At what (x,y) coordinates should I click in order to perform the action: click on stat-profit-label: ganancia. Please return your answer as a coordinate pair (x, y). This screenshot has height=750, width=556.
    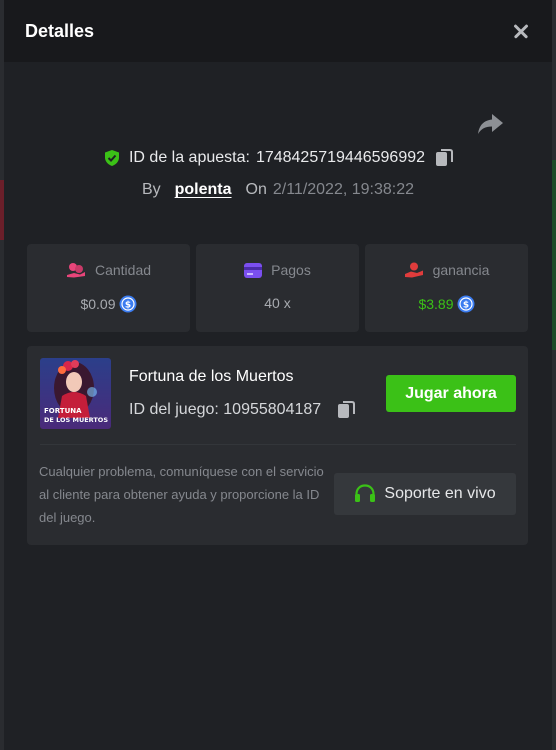
    Looking at the image, I should click on (461, 270).